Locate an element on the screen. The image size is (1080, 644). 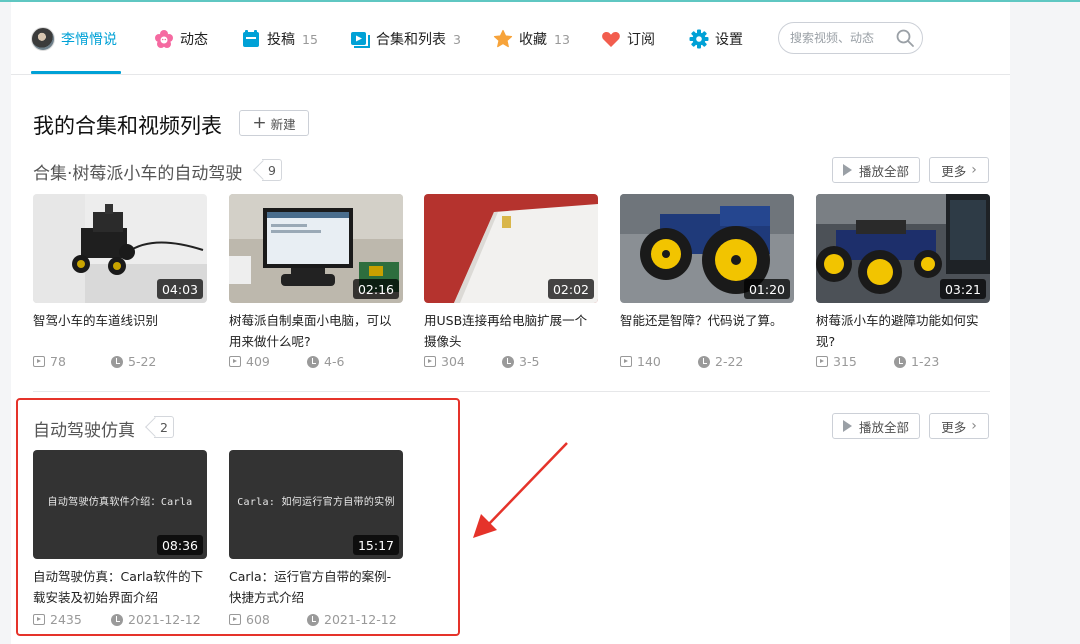
video-thumbnail: 02:16 is located at coordinates (316, 248).